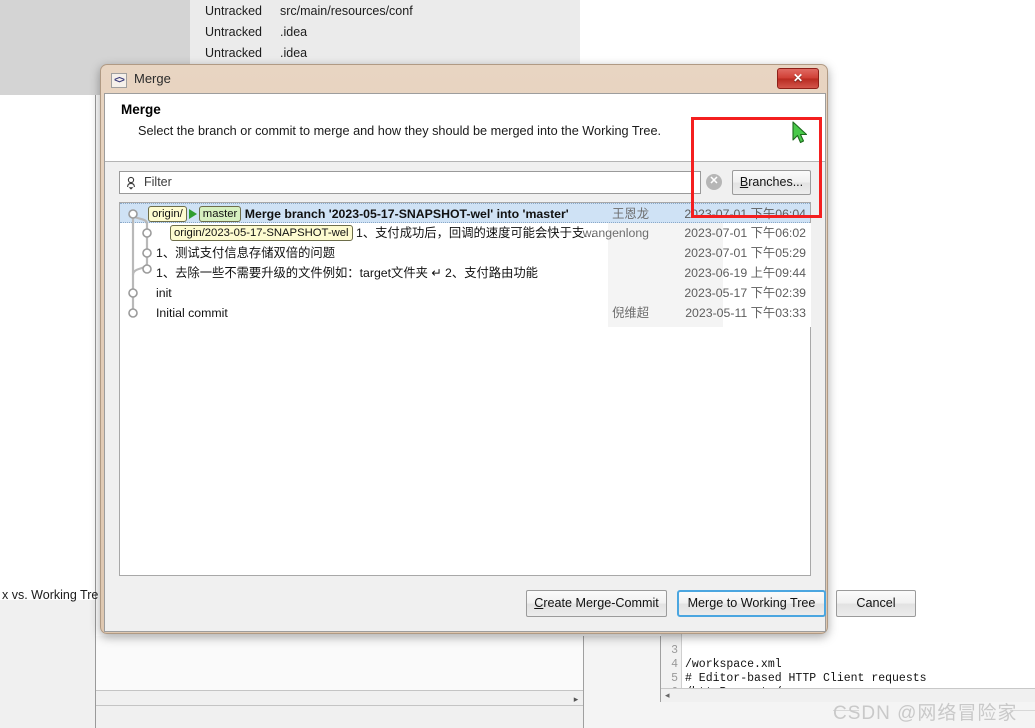 This screenshot has width=1035, height=728. Describe the element at coordinates (745, 253) in the screenshot. I see `commit-date: 2023-07-01 下午05:29` at that location.